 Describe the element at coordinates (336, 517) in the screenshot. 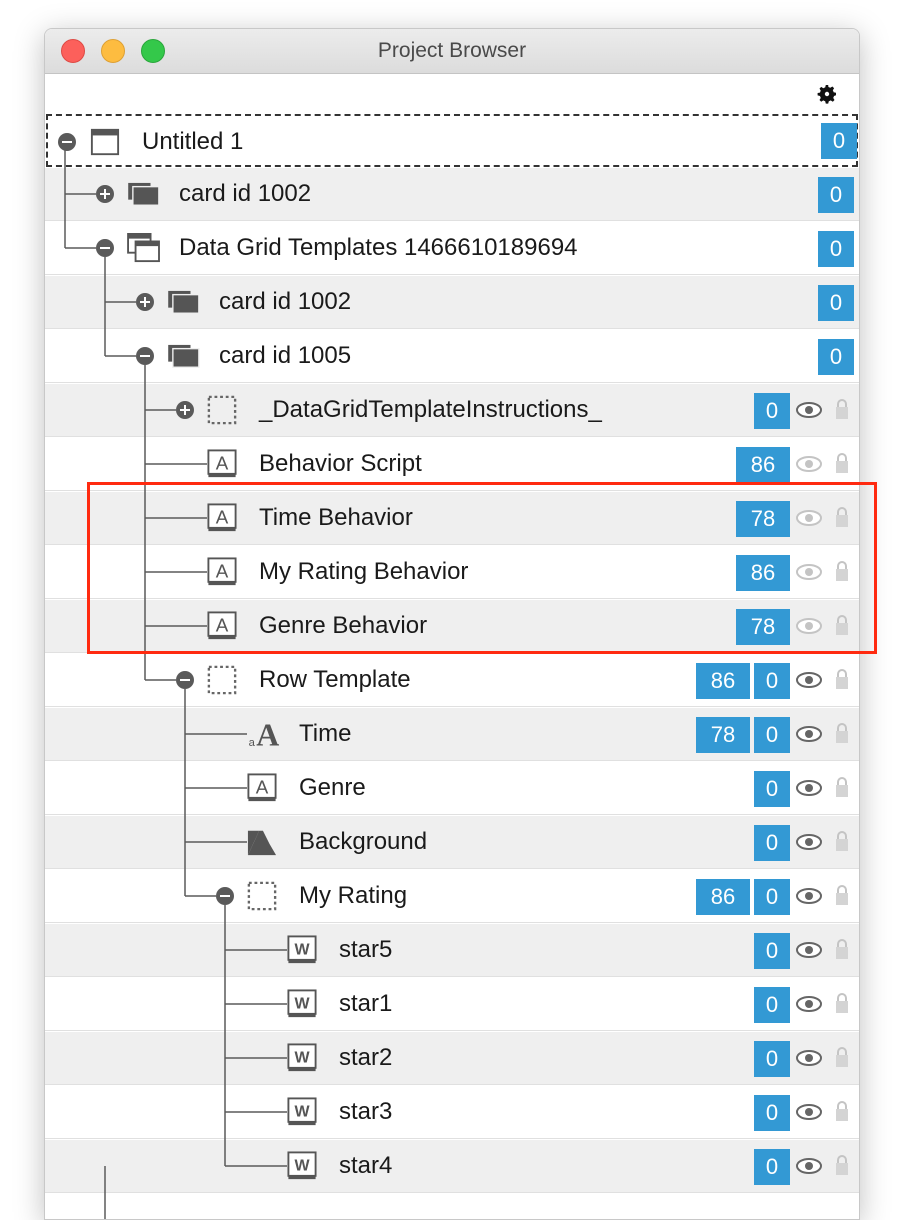

I see `row-label: Time Behavior` at that location.